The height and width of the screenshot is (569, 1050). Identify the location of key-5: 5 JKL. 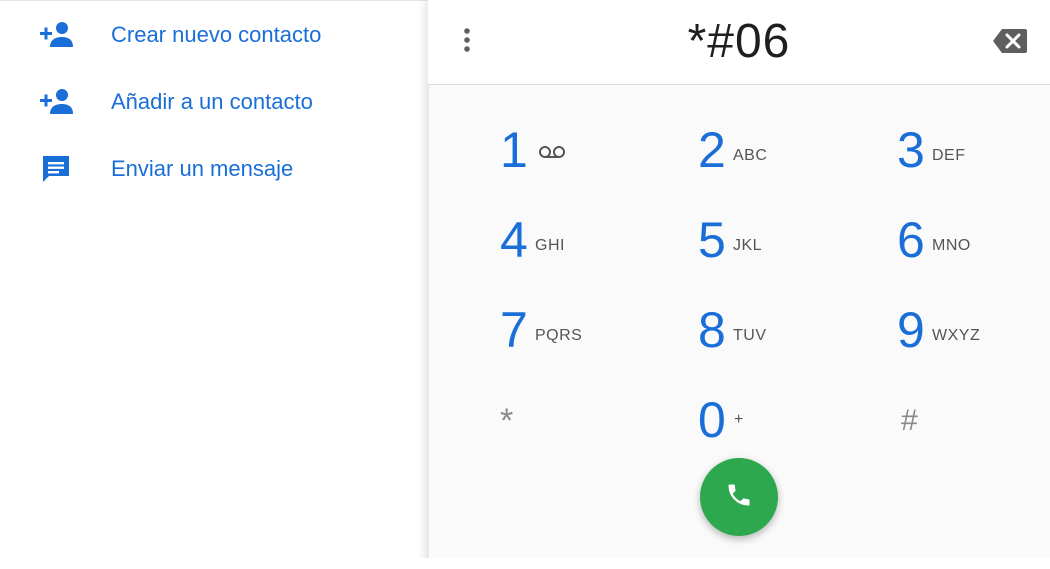
(758, 255).